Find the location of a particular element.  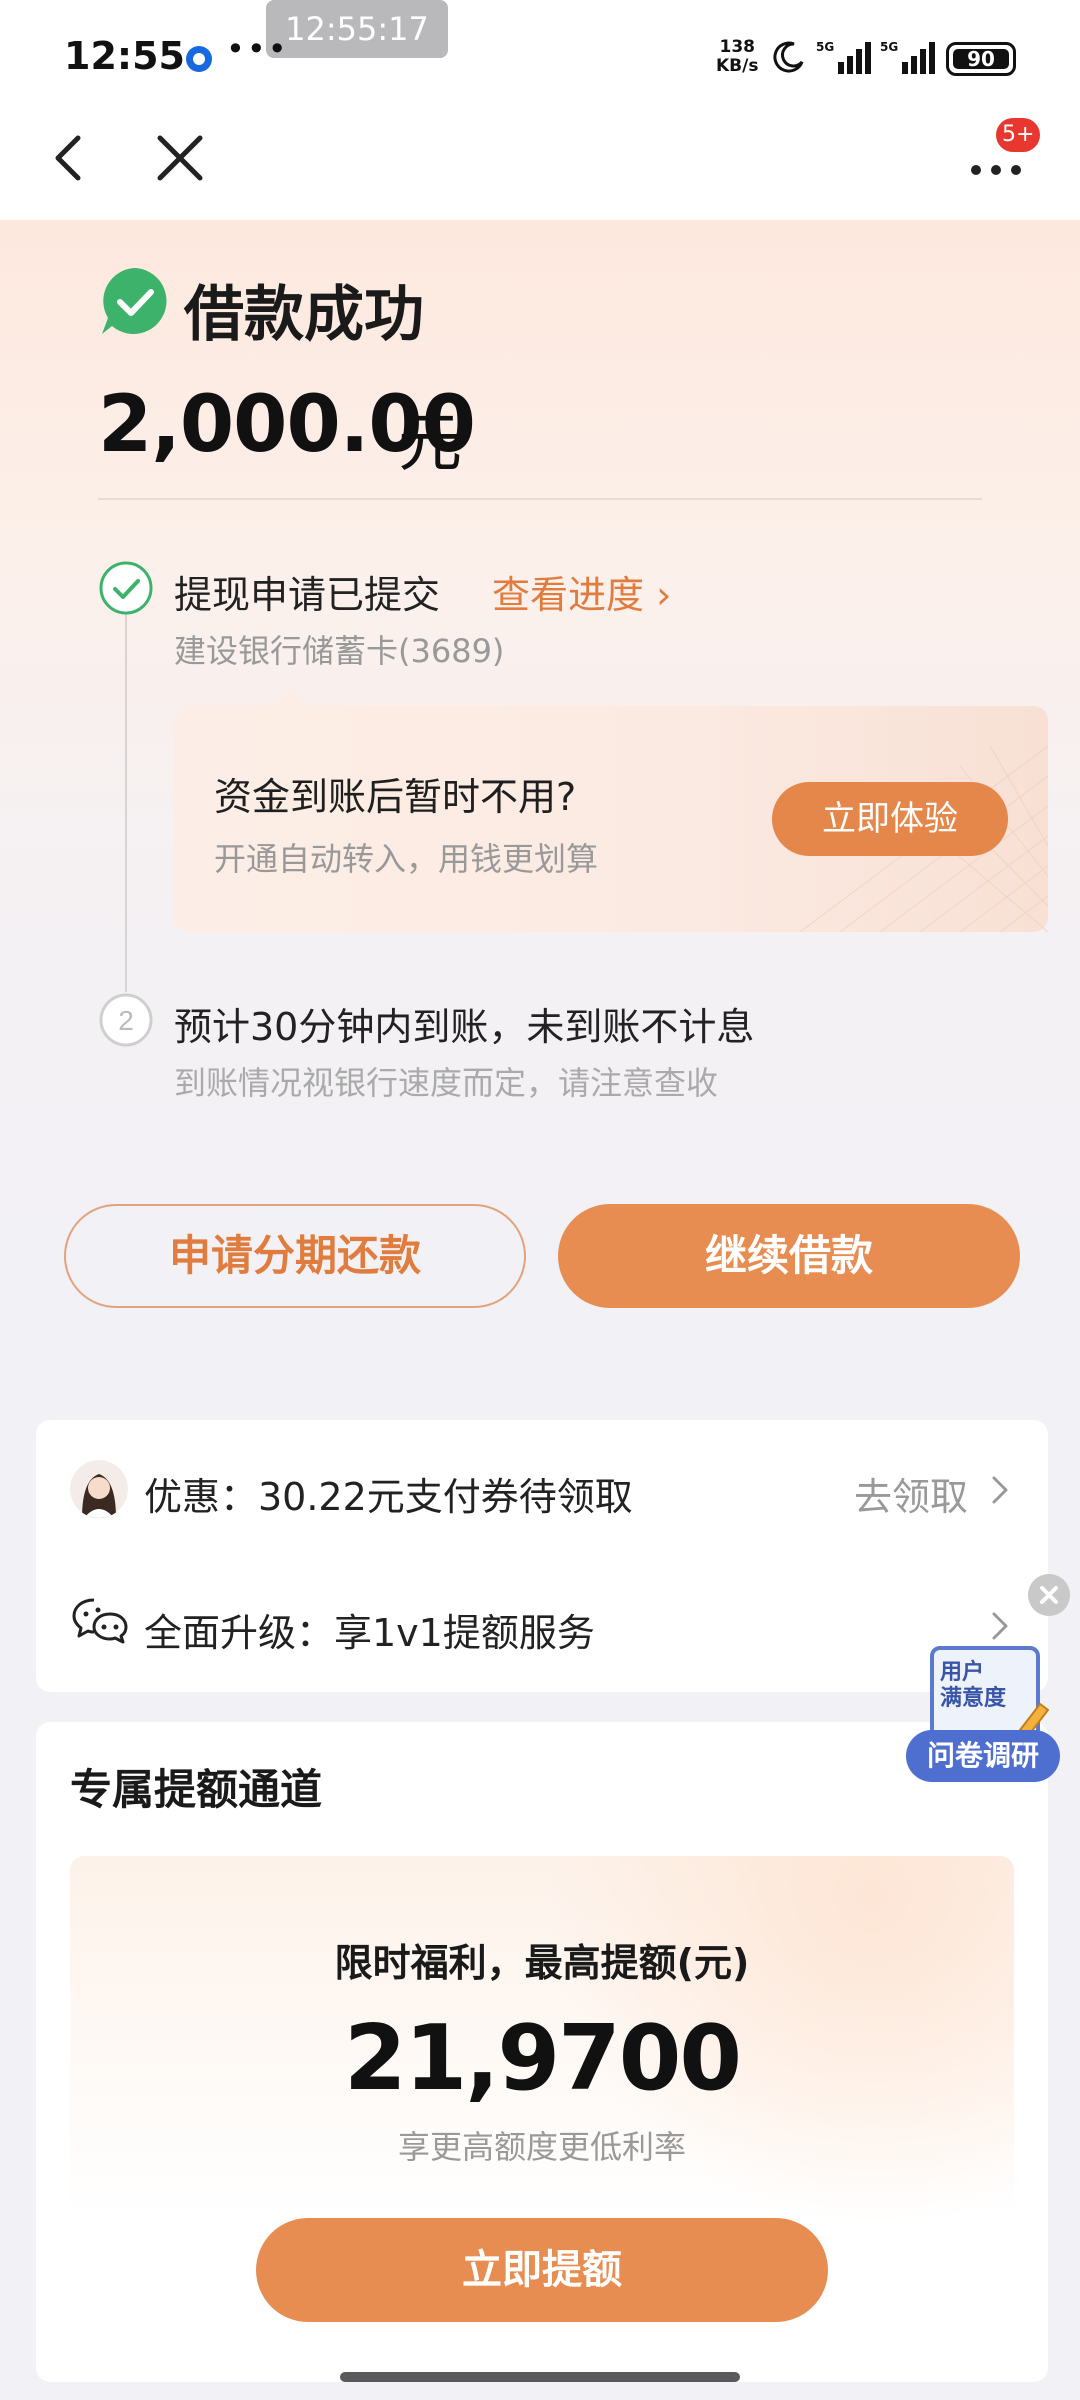

apply-installment-button: 申请分期还款 is located at coordinates (295, 1256).